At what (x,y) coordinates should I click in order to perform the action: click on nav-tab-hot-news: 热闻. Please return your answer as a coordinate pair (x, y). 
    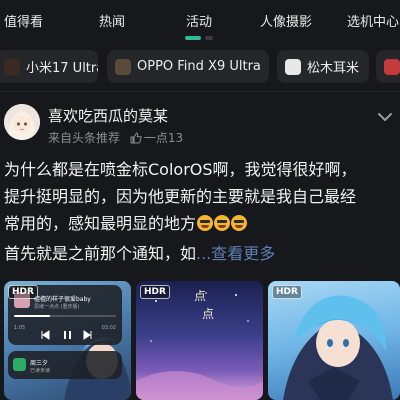
    Looking at the image, I should click on (112, 20).